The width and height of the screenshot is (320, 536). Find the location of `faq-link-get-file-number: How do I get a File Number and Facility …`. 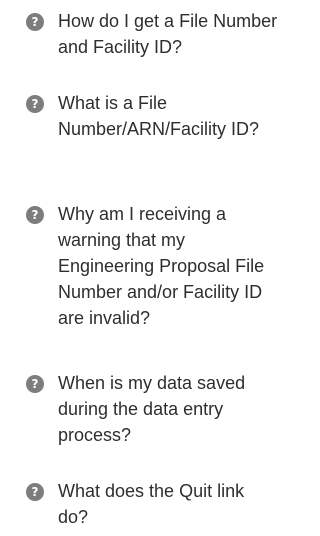

faq-link-get-file-number: How do I get a File Number and Facility … is located at coordinates (168, 34).